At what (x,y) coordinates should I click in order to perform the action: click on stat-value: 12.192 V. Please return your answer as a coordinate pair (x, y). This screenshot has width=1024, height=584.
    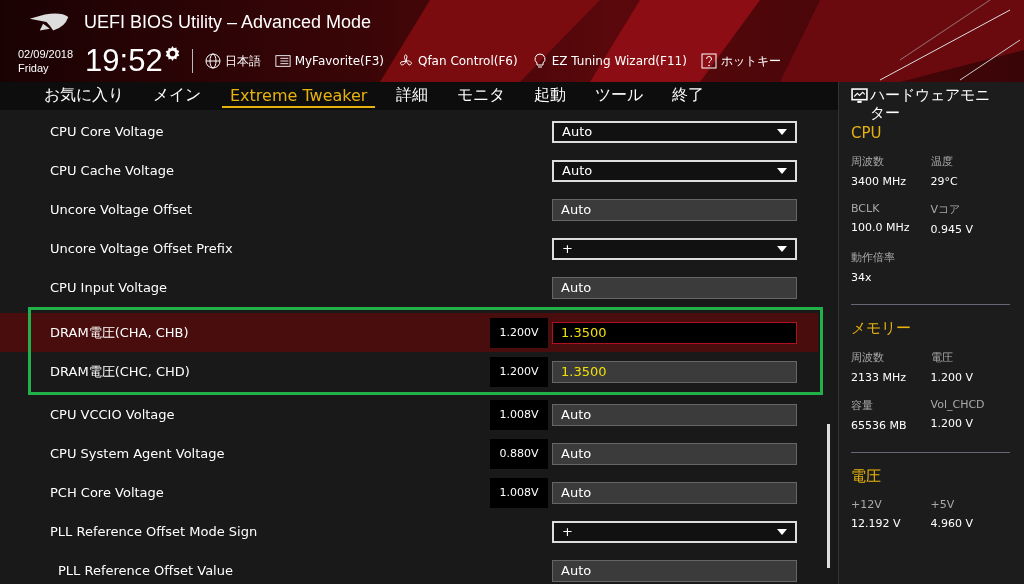
    Looking at the image, I should click on (876, 523).